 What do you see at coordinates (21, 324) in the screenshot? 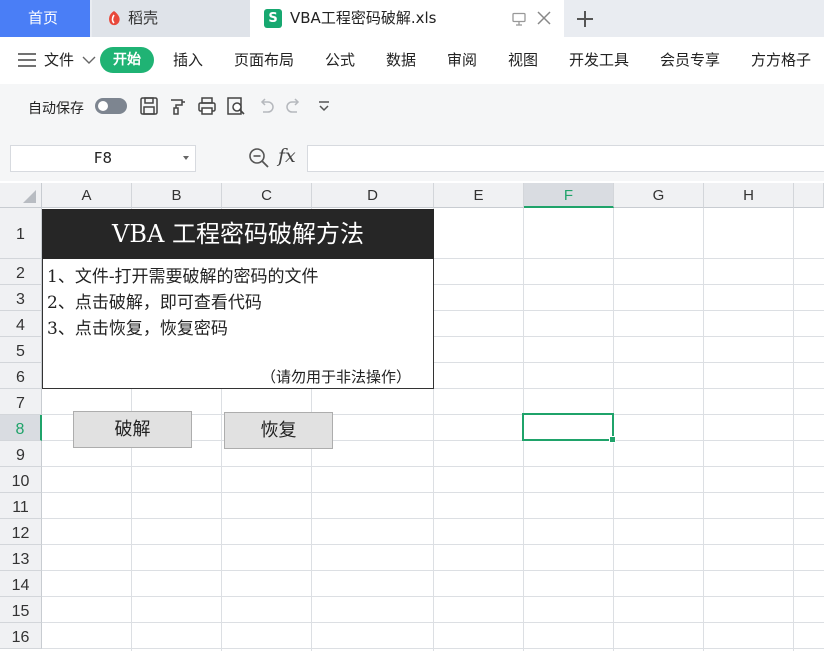
I see `row-header: 4` at bounding box center [21, 324].